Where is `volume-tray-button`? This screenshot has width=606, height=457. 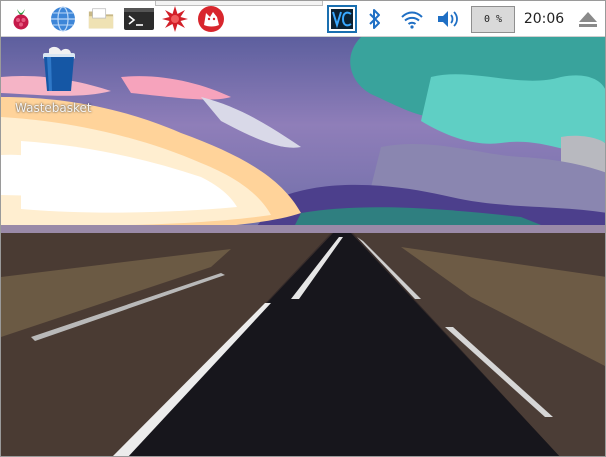 volume-tray-button is located at coordinates (448, 19).